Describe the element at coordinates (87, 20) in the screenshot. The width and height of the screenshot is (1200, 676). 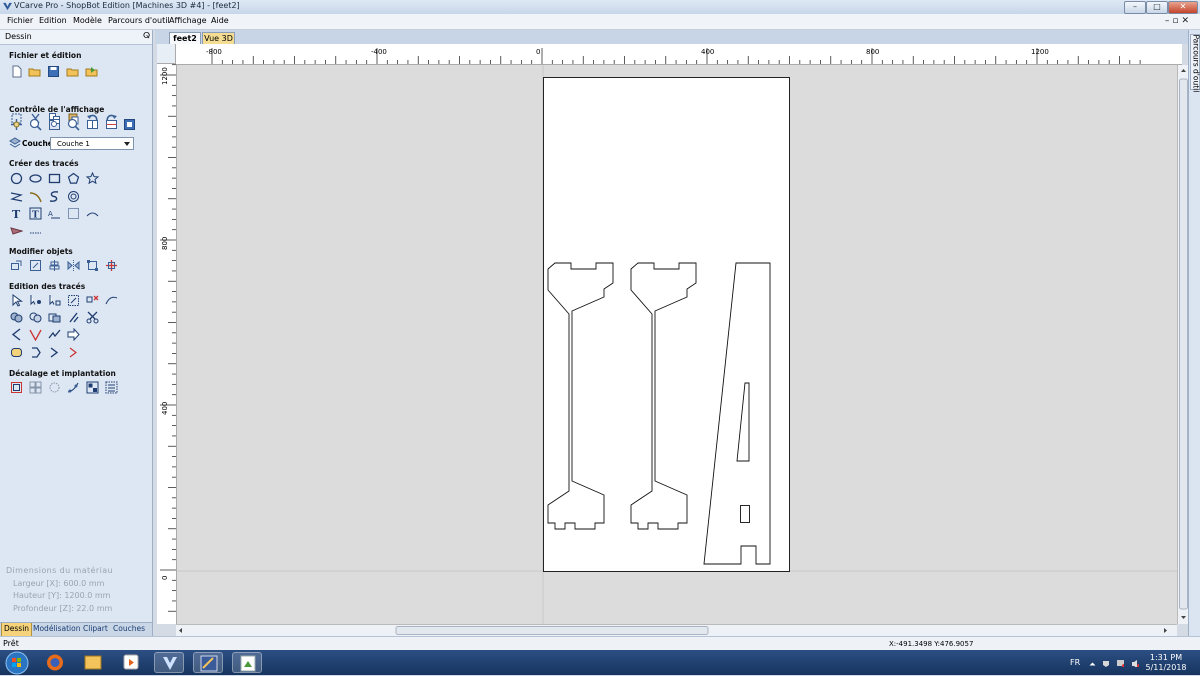
I see `menu-modele: Modèle` at that location.